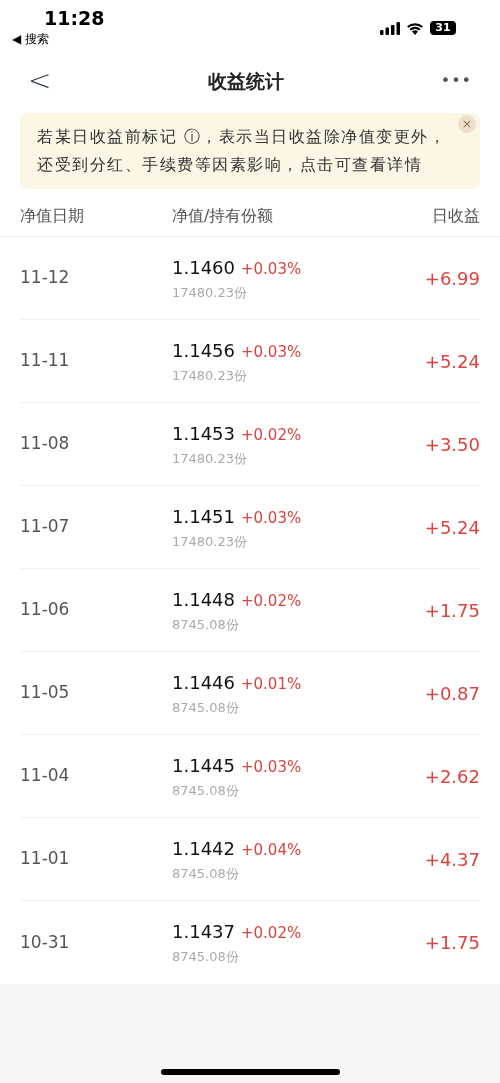 Image resolution: width=500 pixels, height=1083 pixels. What do you see at coordinates (45, 775) in the screenshot?
I see `date-cell: 11-04` at bounding box center [45, 775].